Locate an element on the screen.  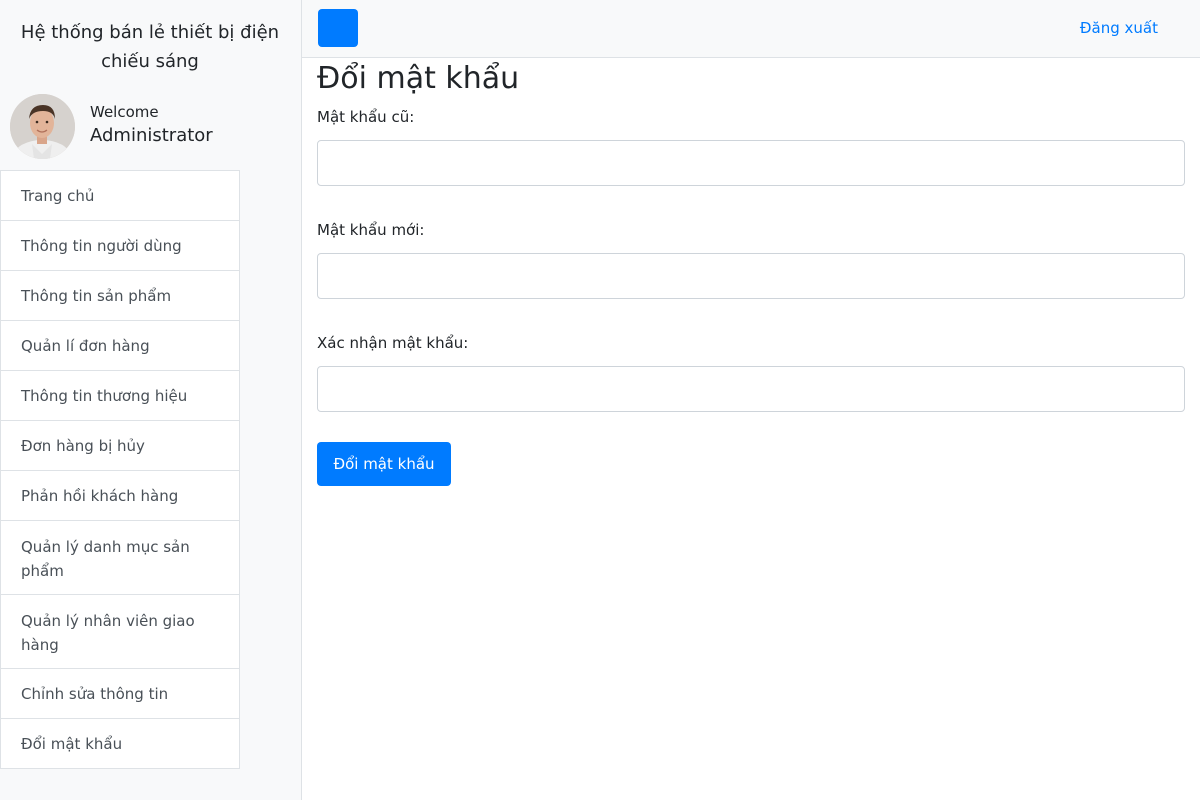
welcome-text: Welcome is located at coordinates (124, 112).